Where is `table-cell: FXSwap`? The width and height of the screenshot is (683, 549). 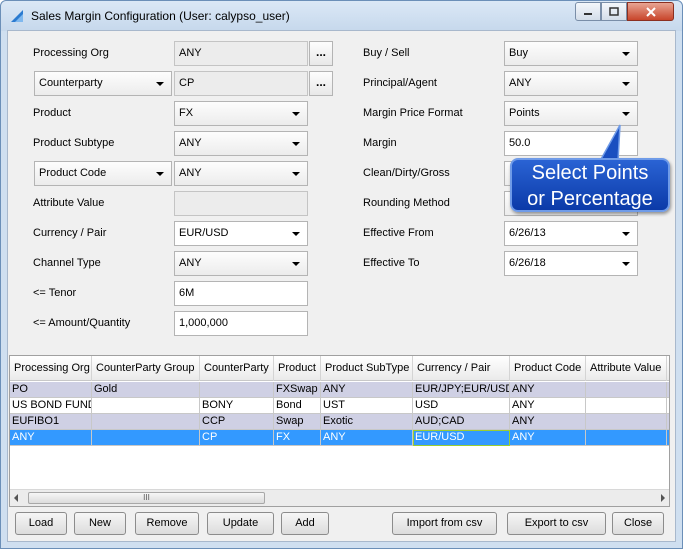 table-cell: FXSwap is located at coordinates (297, 390).